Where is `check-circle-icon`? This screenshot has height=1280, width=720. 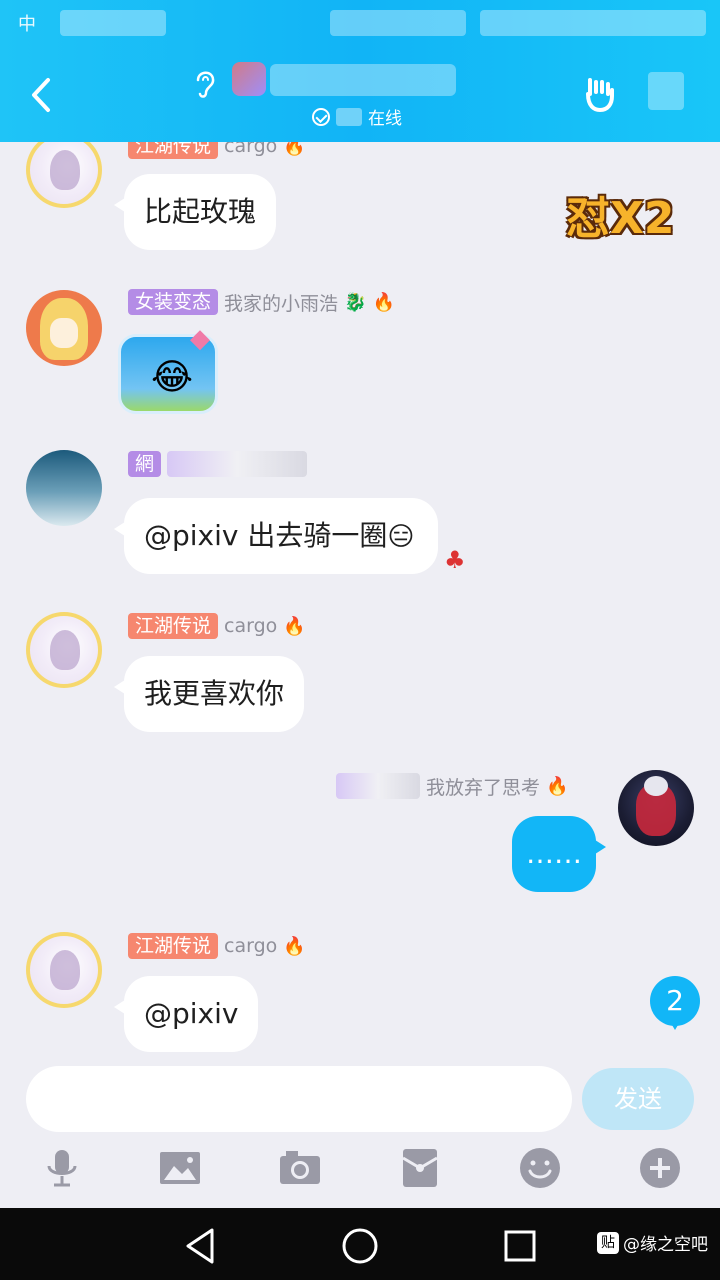
check-circle-icon is located at coordinates (321, 116).